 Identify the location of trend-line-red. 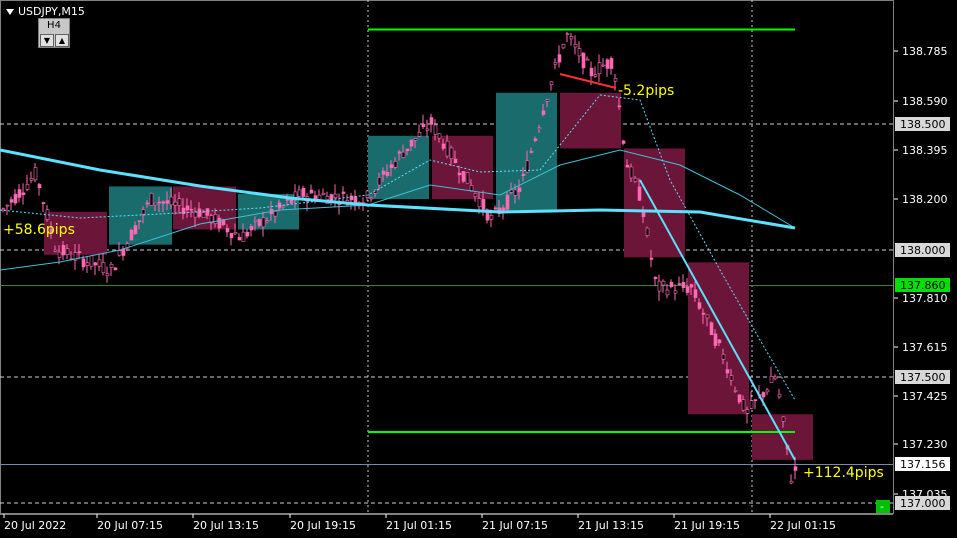
(588, 81).